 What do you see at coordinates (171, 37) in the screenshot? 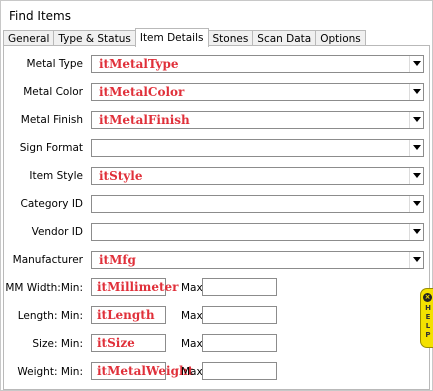
I see `tab-item-details: Item Details` at bounding box center [171, 37].